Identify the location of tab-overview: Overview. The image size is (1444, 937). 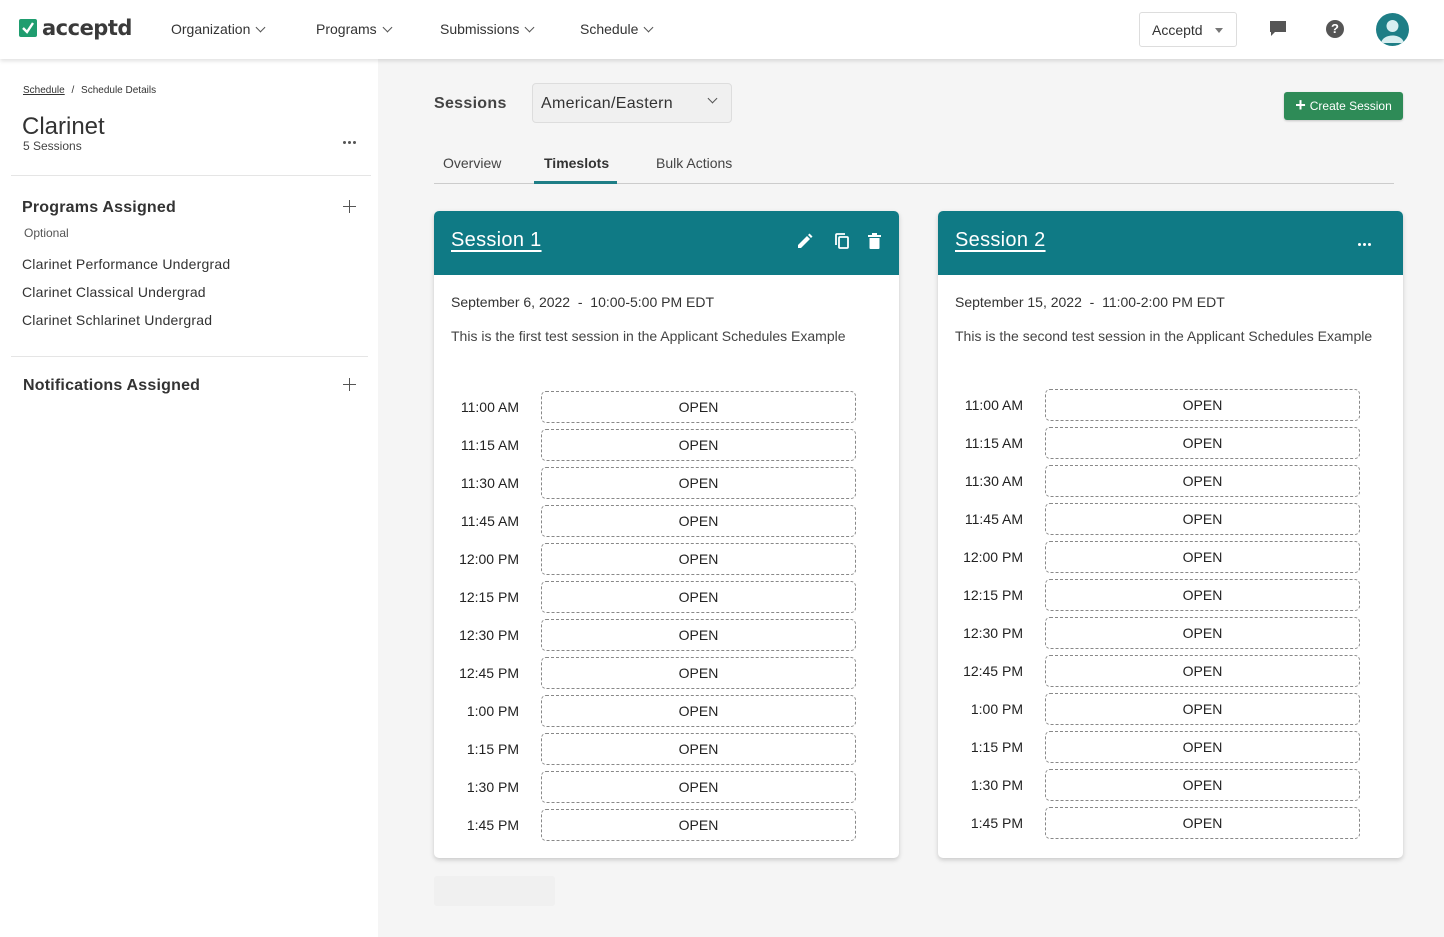
(472, 163).